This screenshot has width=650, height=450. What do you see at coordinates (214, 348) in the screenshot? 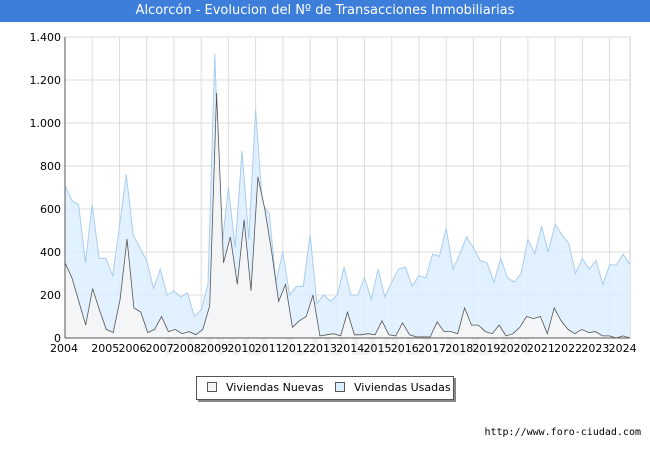
I see `x-tick-label: 2009` at bounding box center [214, 348].